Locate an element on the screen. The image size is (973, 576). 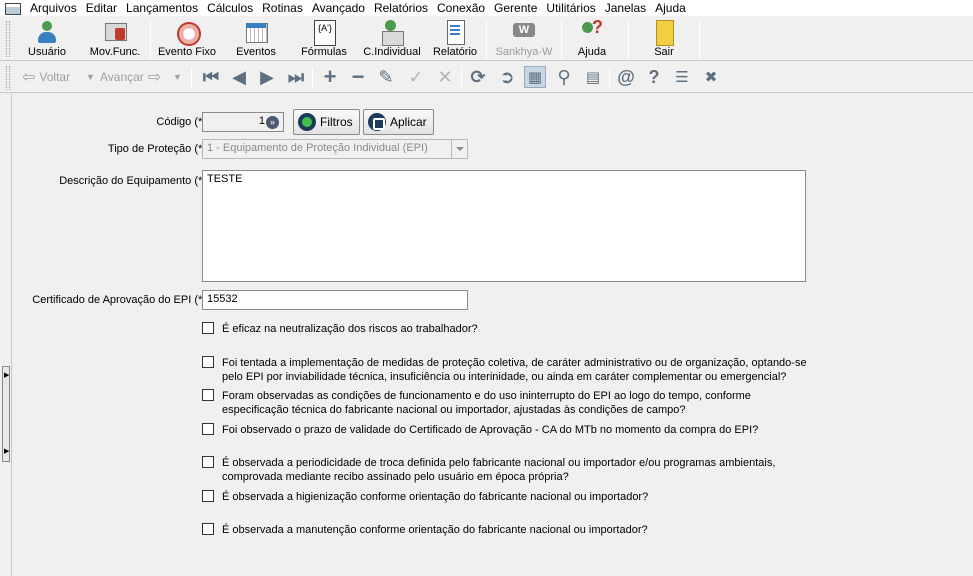
report-icon is located at coordinates (455, 32).